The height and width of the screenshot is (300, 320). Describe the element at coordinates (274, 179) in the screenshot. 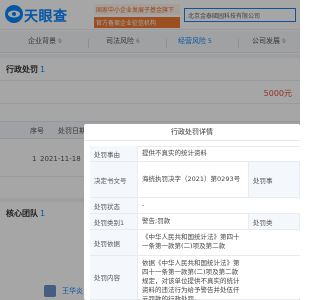

I see `detail-right-label: 处罚事` at that location.